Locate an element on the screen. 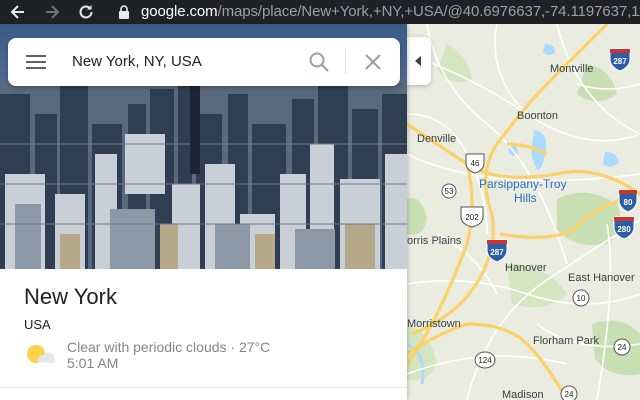 Image resolution: width=640 pixels, height=400 pixels. svg-text: 53 is located at coordinates (449, 191).